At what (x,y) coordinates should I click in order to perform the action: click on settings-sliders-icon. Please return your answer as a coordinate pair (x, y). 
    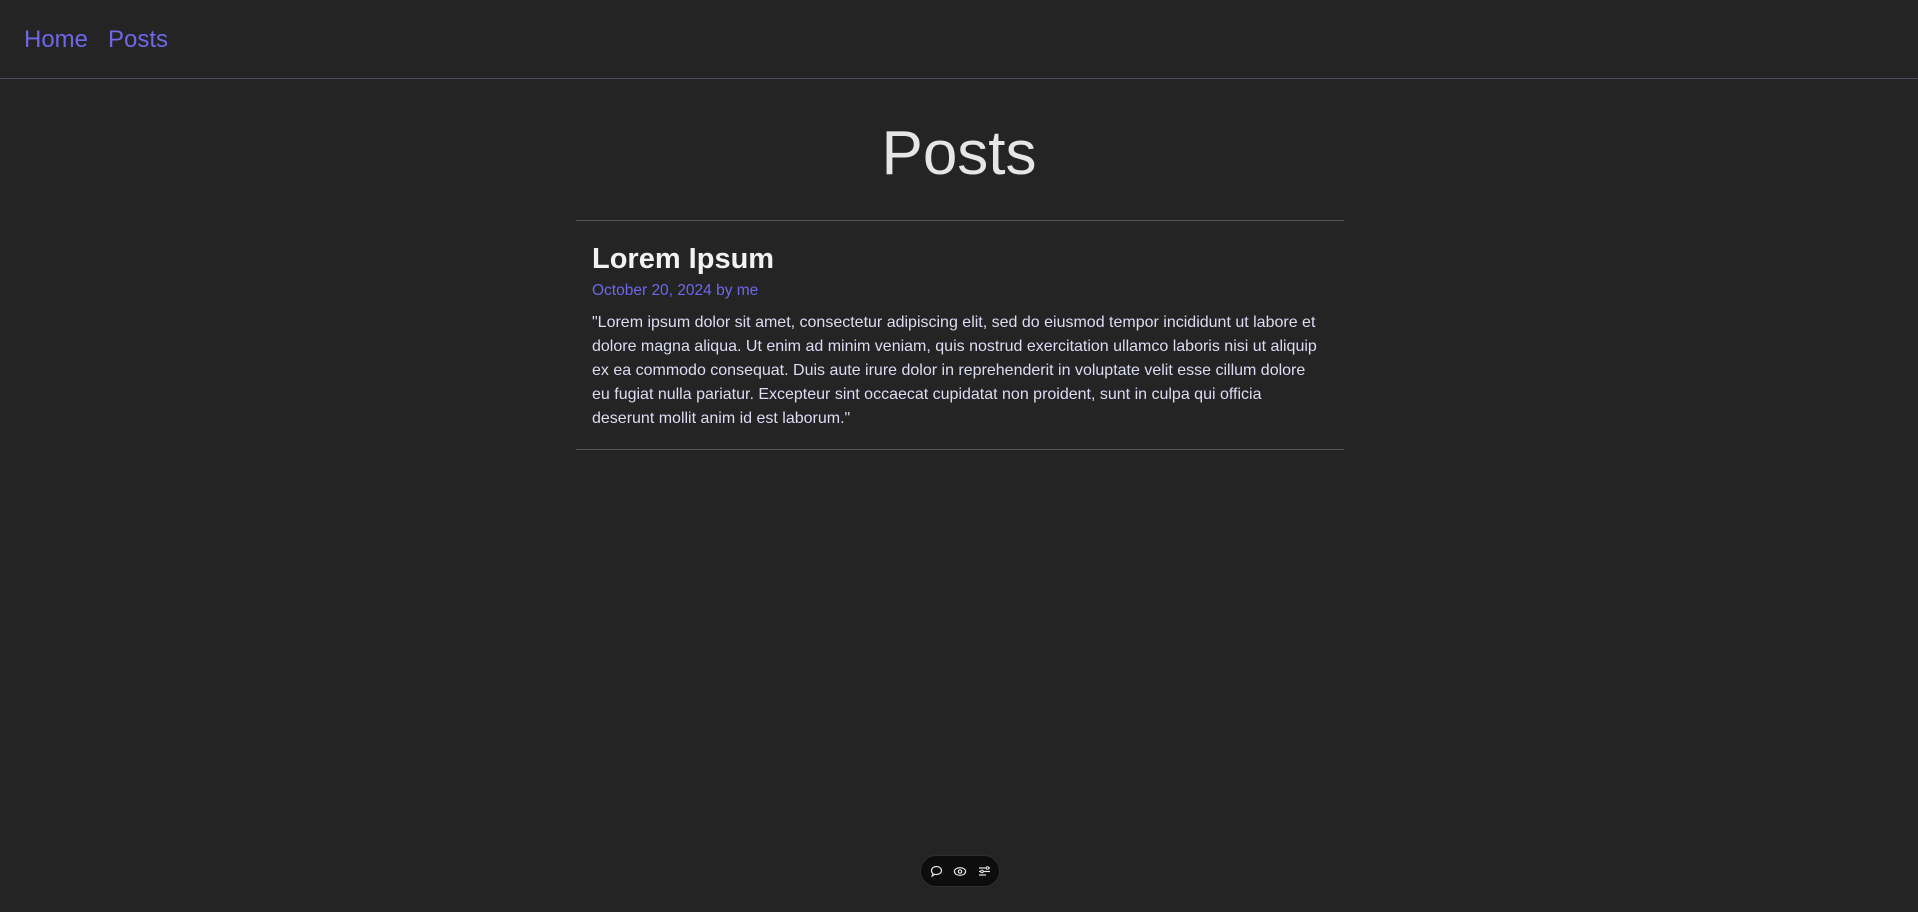
    Looking at the image, I should click on (984, 871).